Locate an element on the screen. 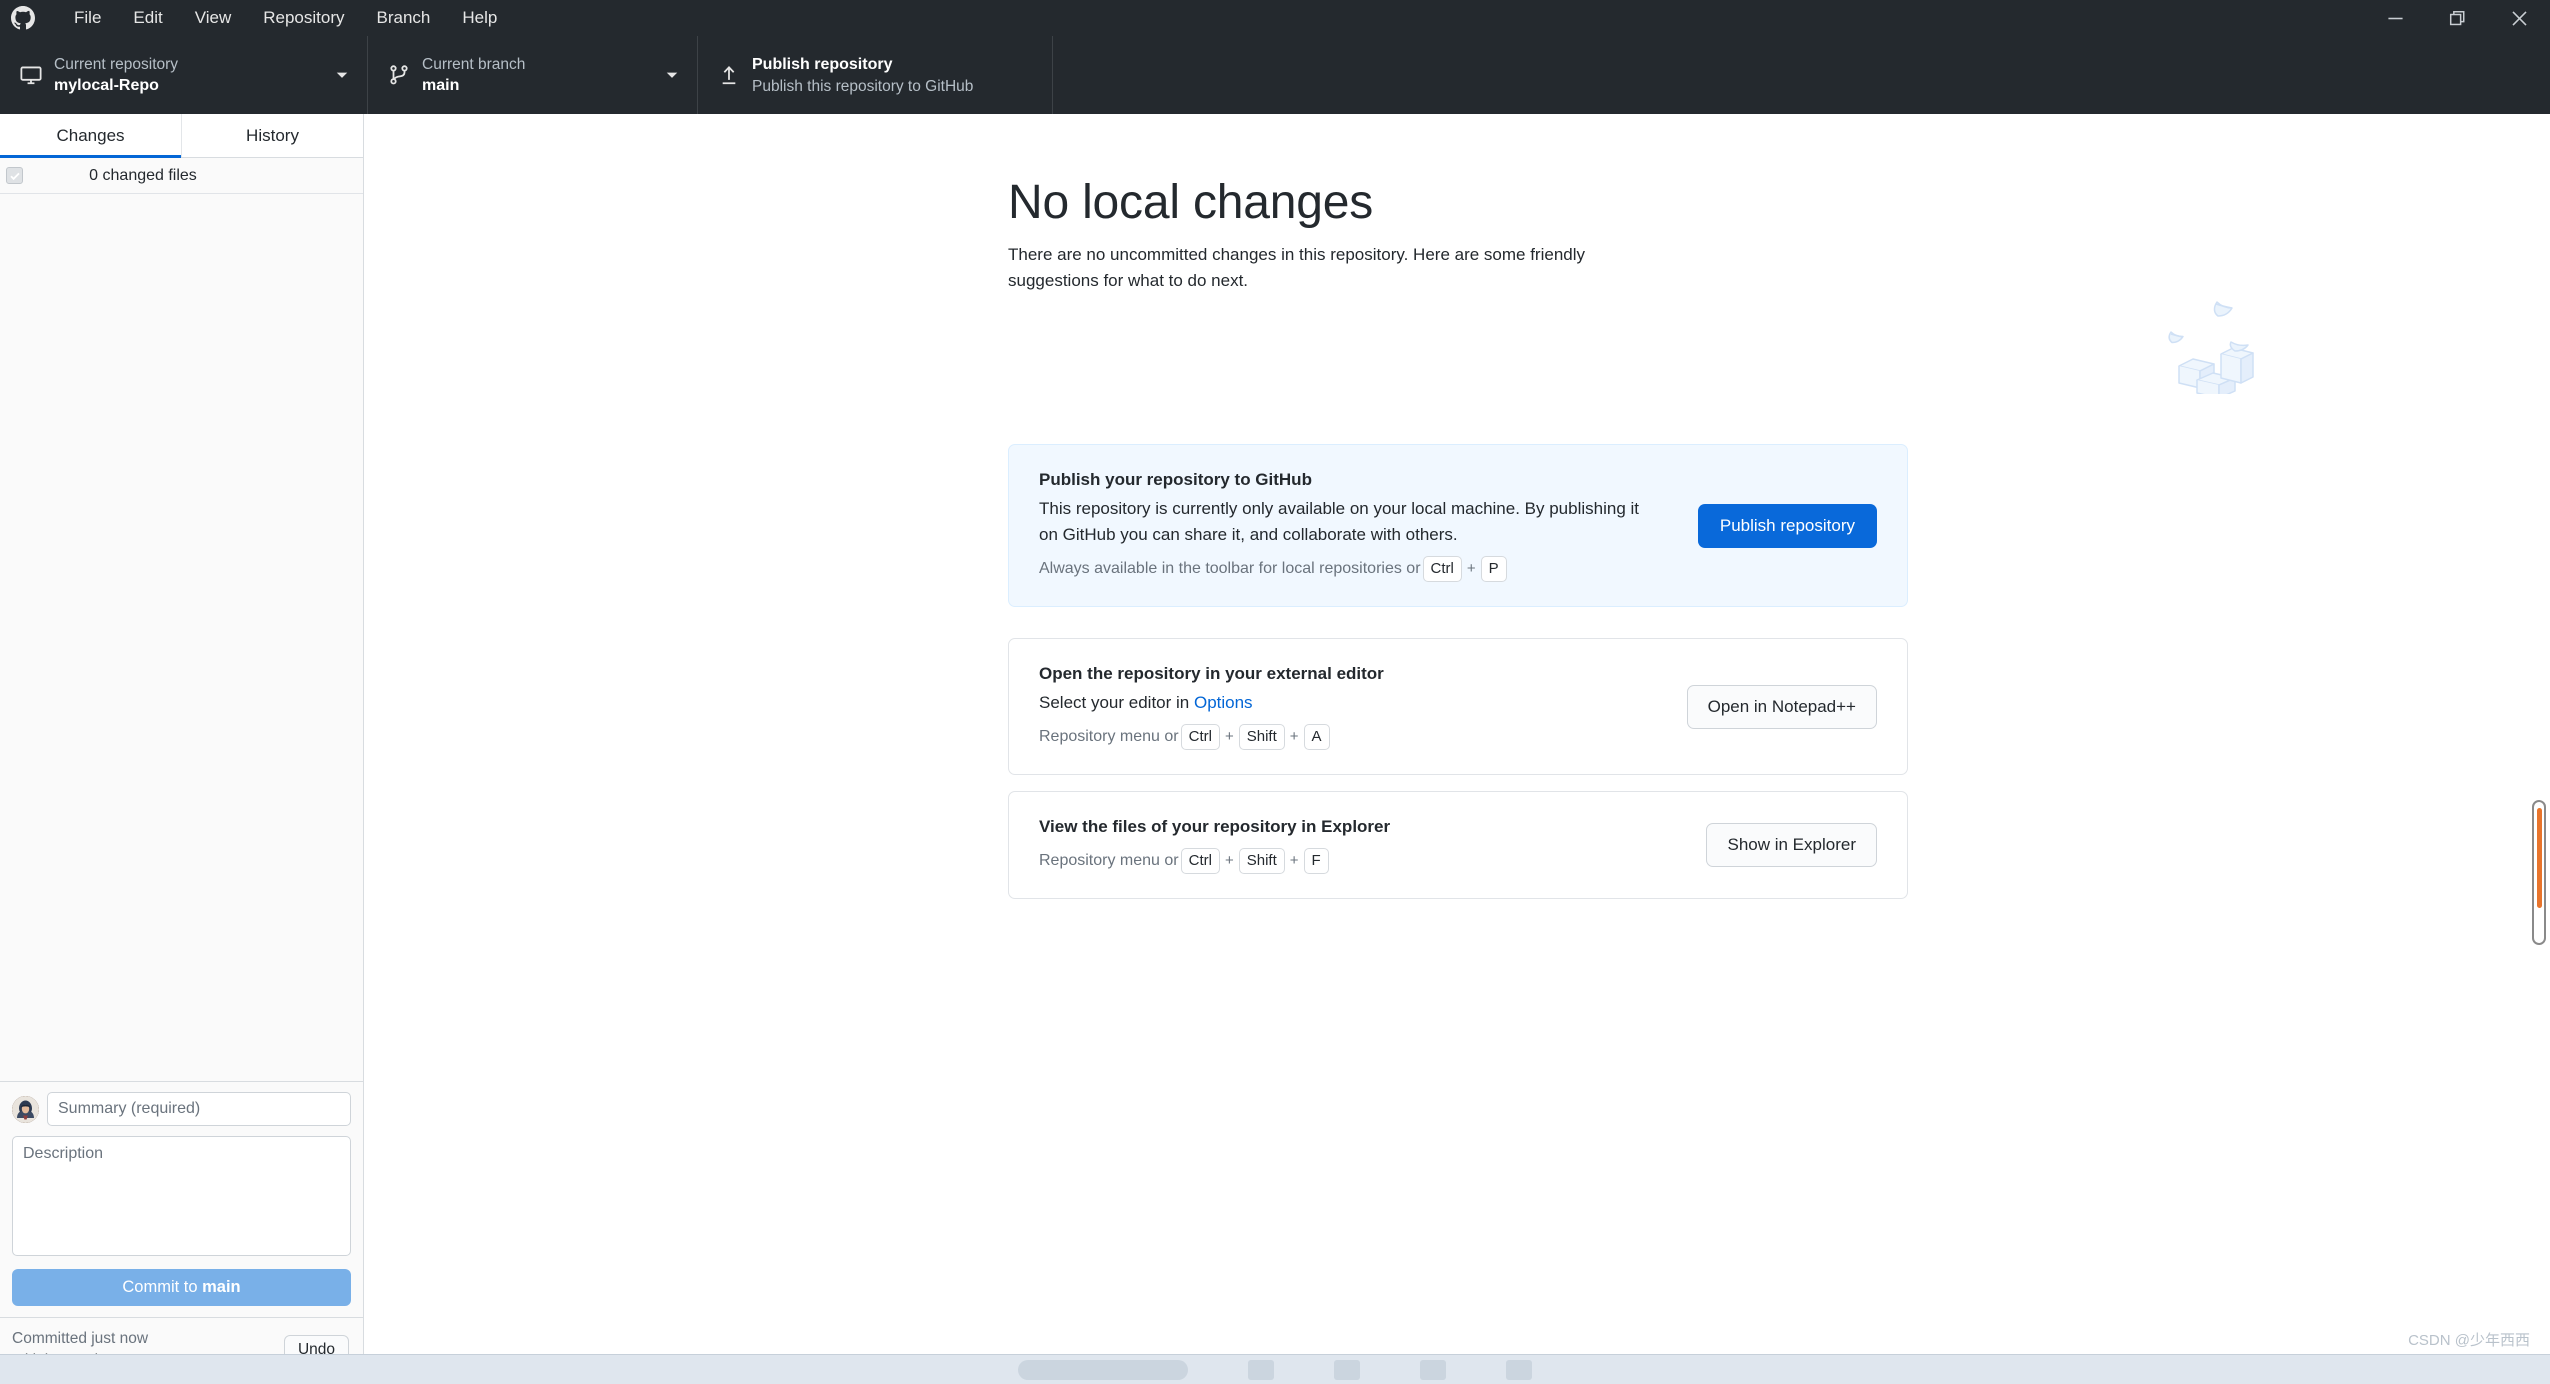 Image resolution: width=2550 pixels, height=1384 pixels. editor-card-hint-text: Repository menu or is located at coordinates (1109, 736).